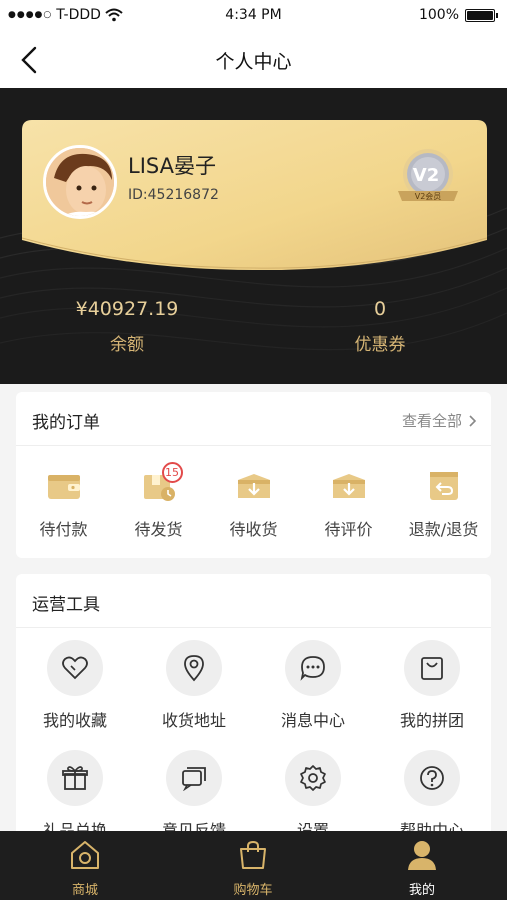 This screenshot has width=507, height=900. I want to click on gear-icon, so click(313, 778).